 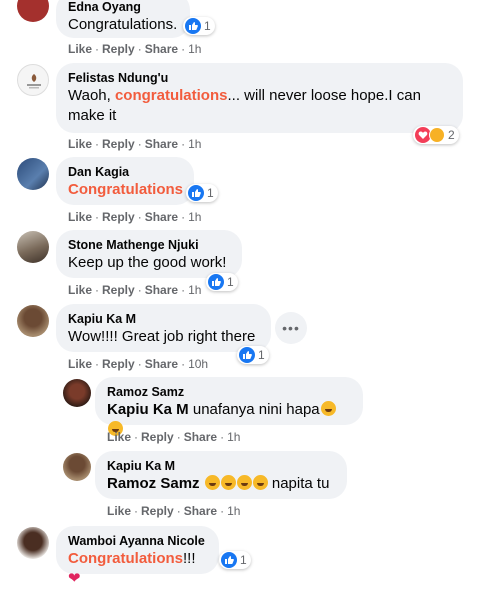 I want to click on comment-author: Stone Mathenge Njuki, so click(x=149, y=245).